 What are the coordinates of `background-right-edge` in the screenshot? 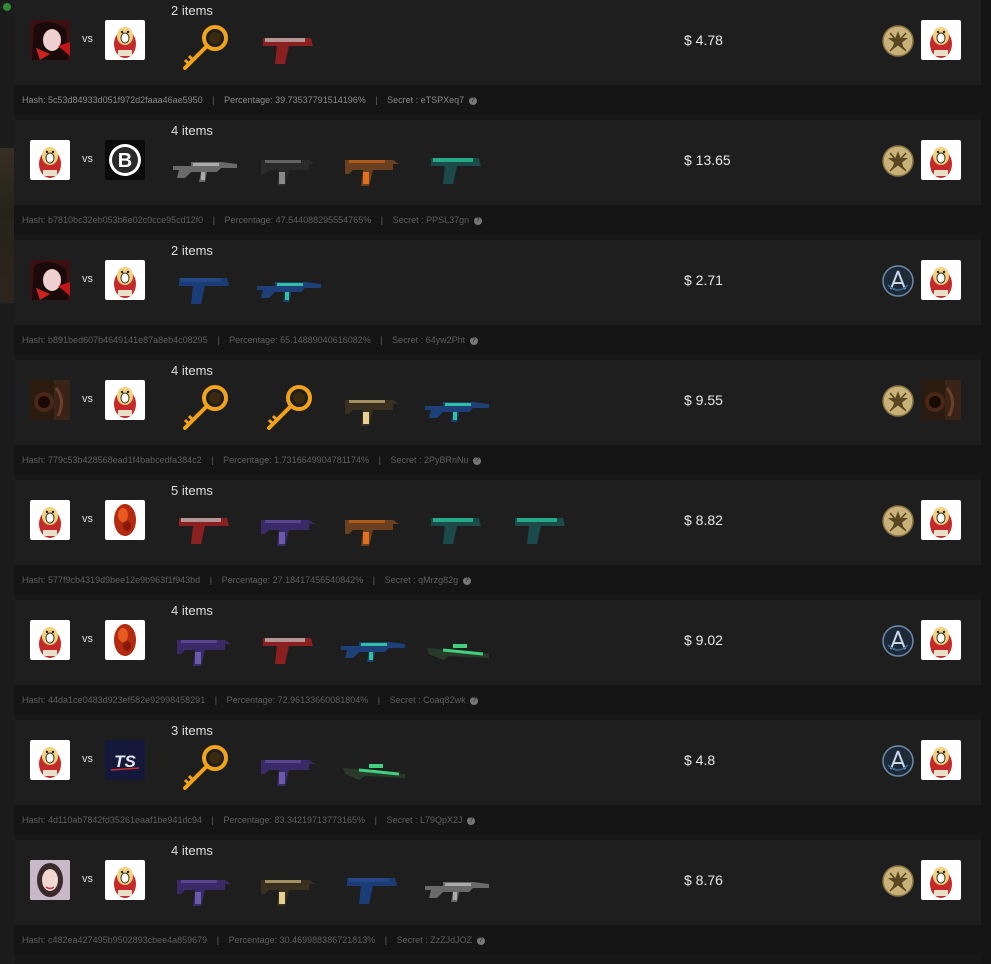 It's located at (986, 482).